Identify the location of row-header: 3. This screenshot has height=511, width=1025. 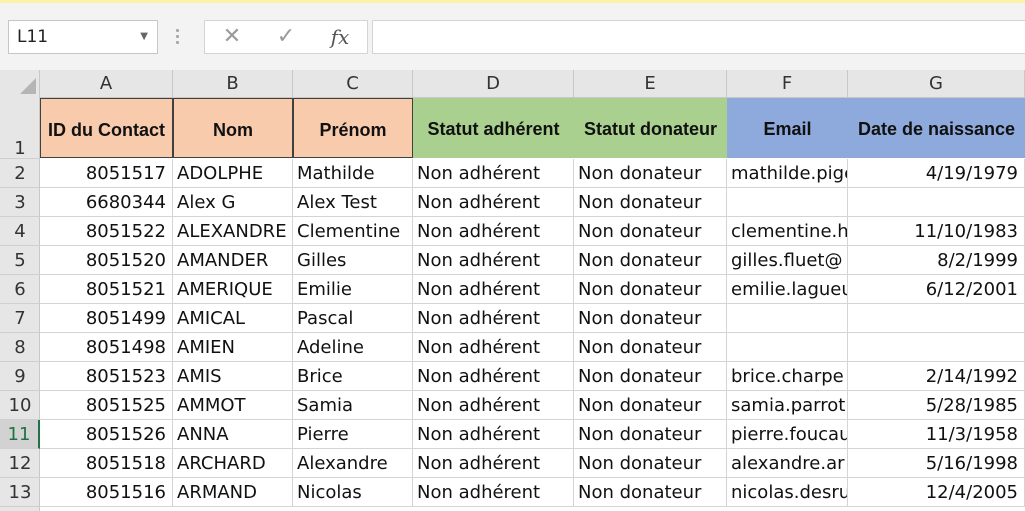
(20, 202).